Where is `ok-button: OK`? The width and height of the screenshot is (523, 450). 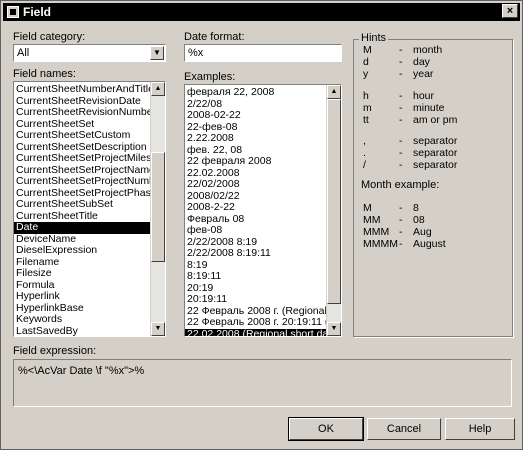
ok-button: OK is located at coordinates (326, 429).